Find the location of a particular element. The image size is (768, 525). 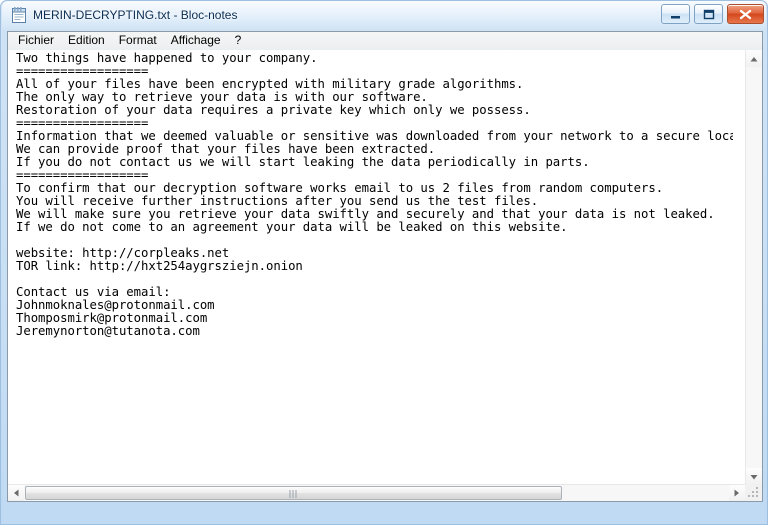

maximize-button is located at coordinates (708, 14).